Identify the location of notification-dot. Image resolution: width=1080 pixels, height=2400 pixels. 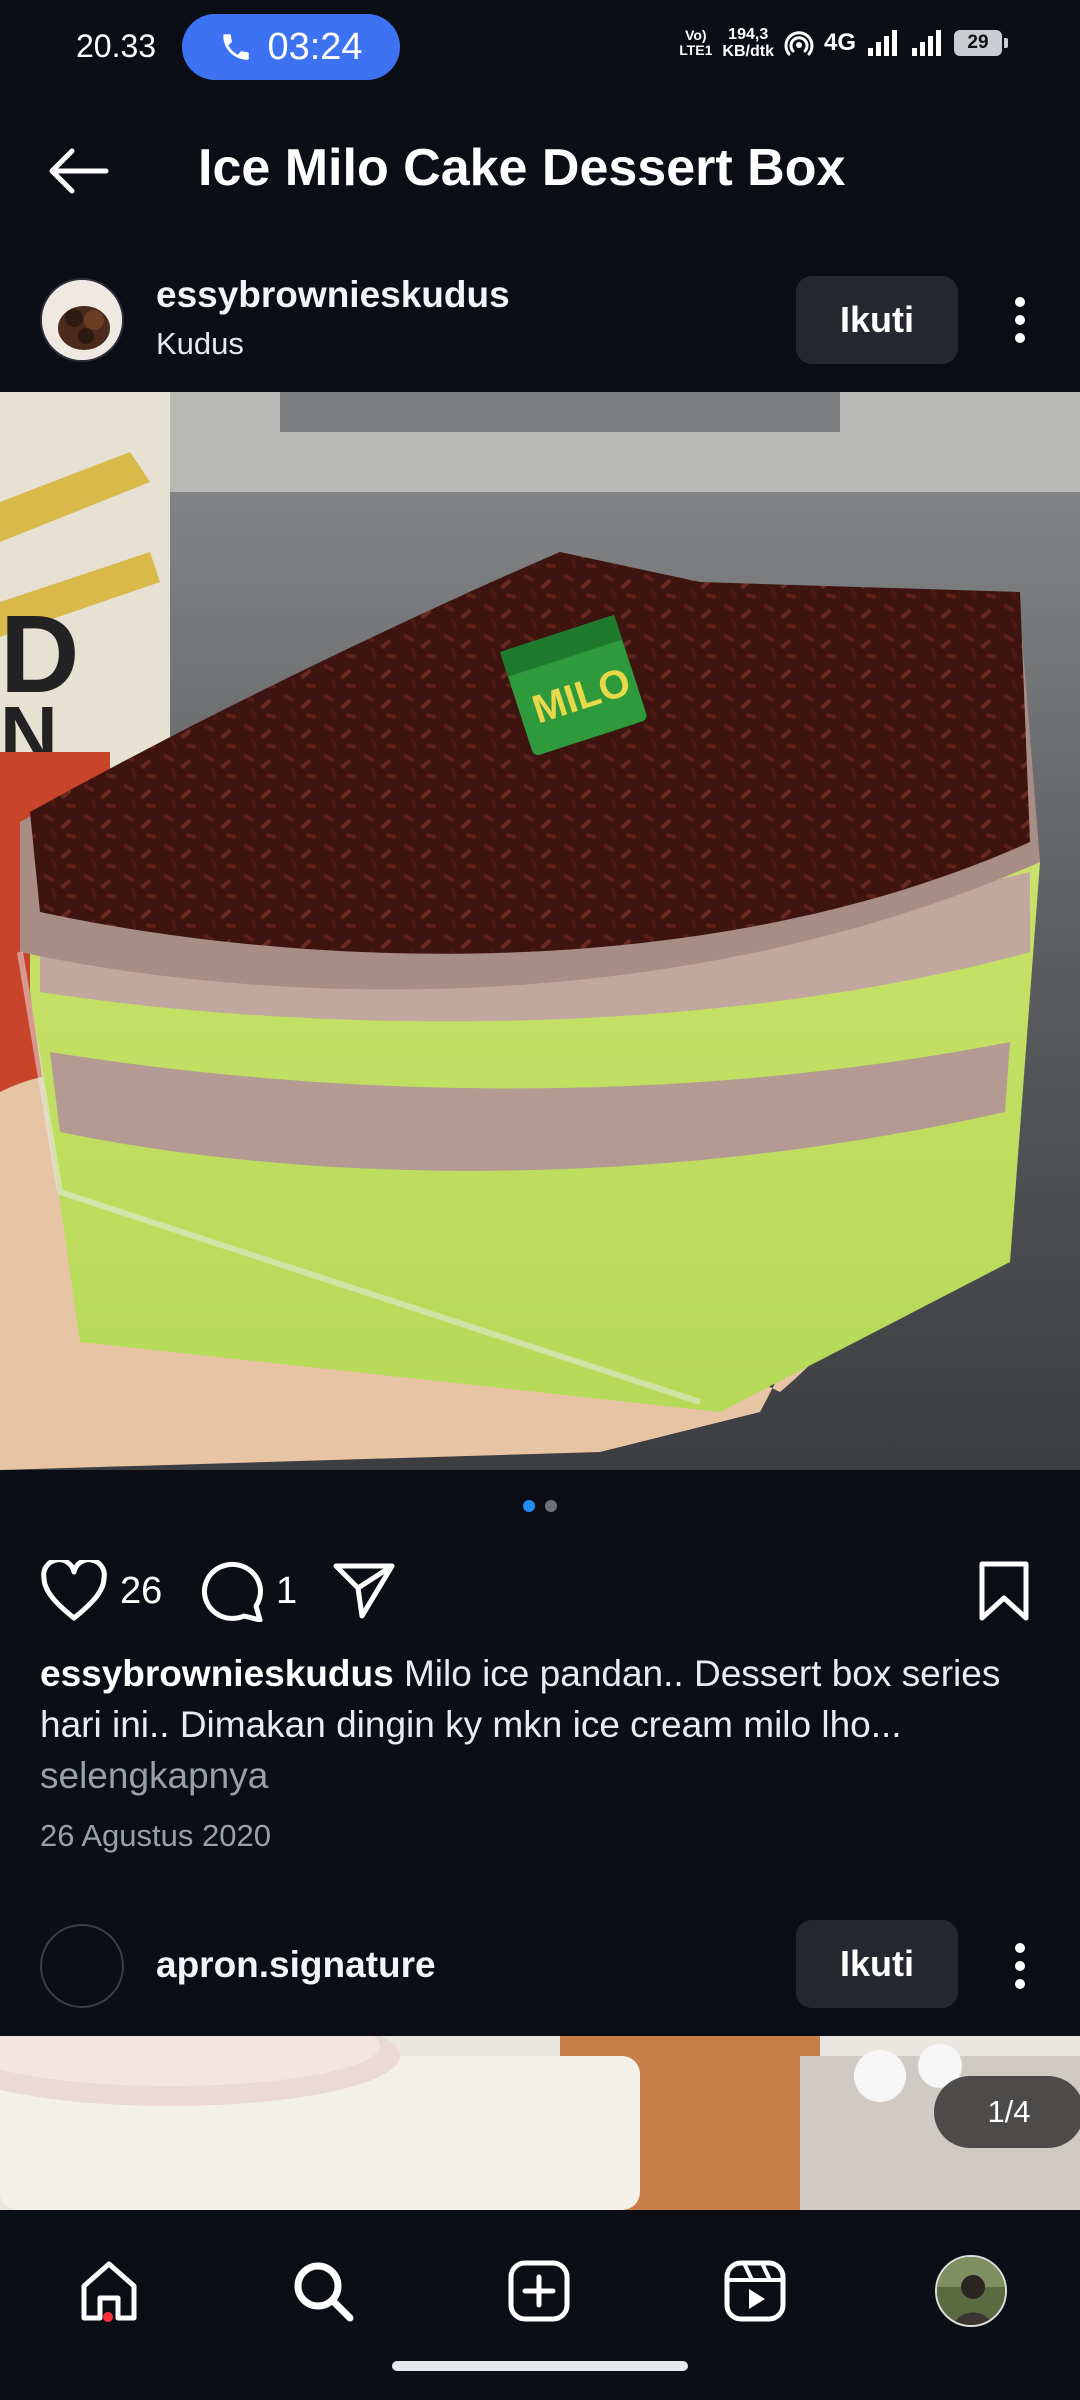
(108, 2317).